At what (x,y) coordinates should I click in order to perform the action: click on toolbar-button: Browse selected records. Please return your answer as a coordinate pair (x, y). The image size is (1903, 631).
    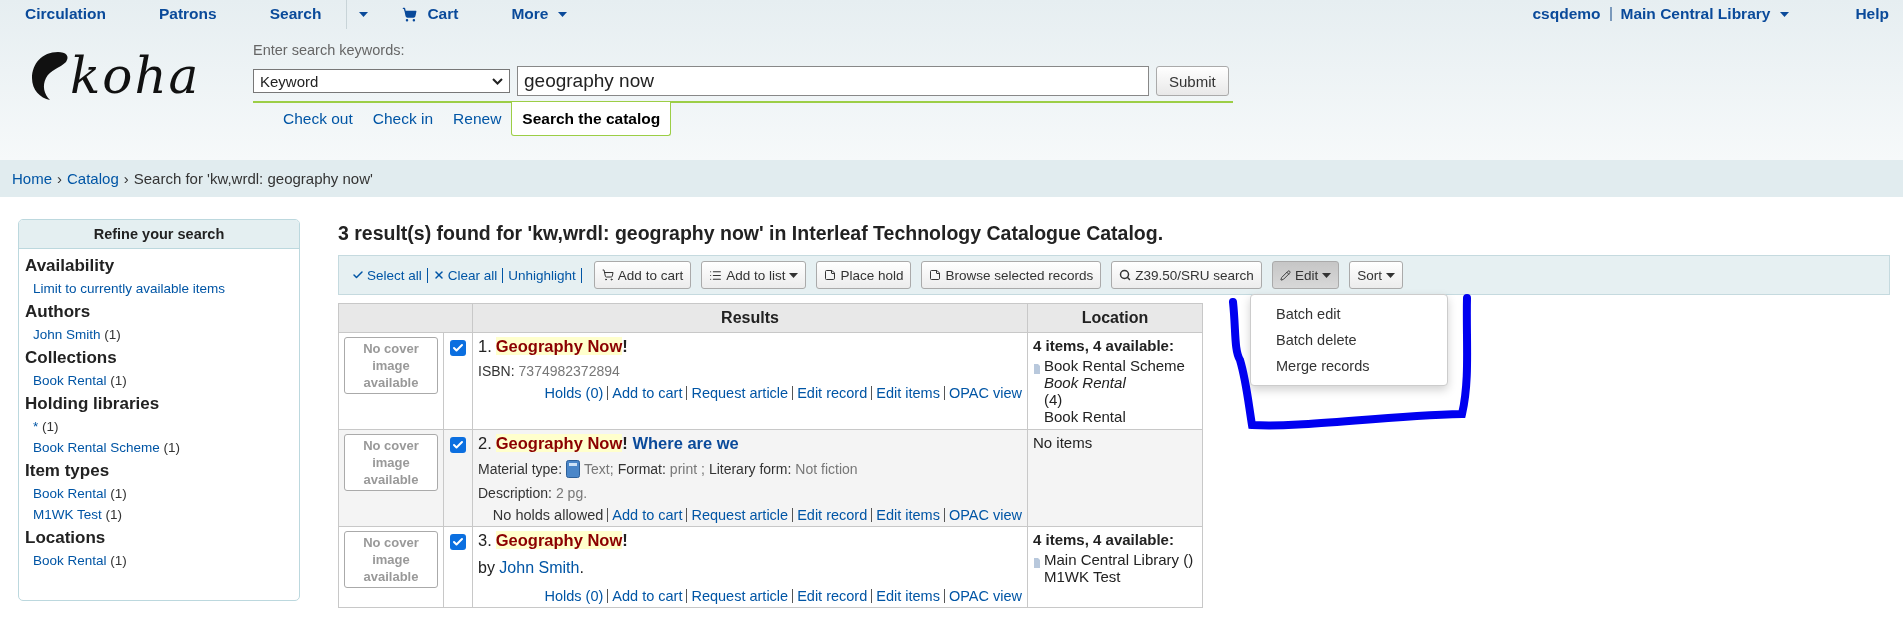
    Looking at the image, I should click on (1011, 275).